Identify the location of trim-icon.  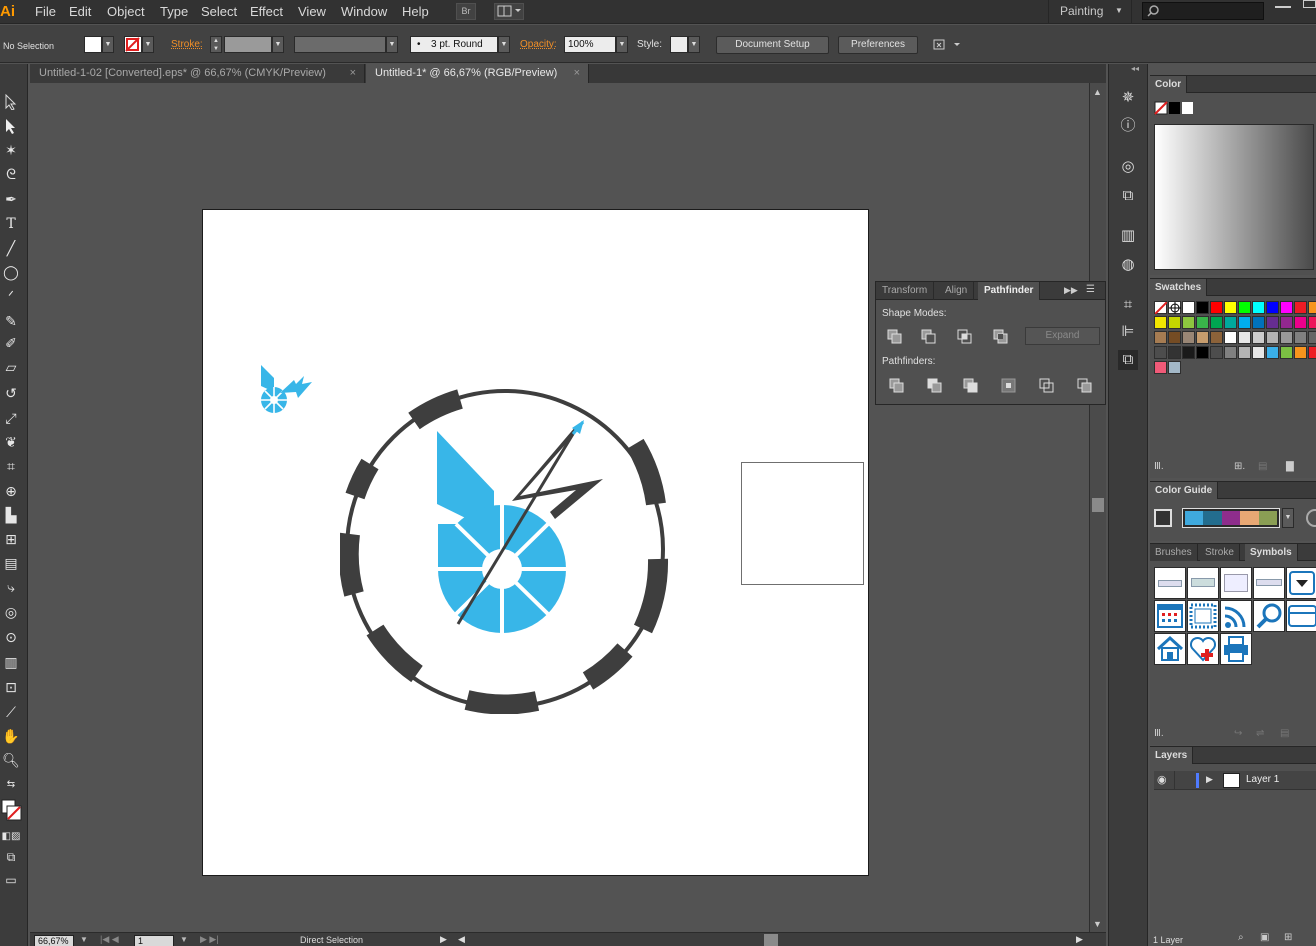
(935, 386).